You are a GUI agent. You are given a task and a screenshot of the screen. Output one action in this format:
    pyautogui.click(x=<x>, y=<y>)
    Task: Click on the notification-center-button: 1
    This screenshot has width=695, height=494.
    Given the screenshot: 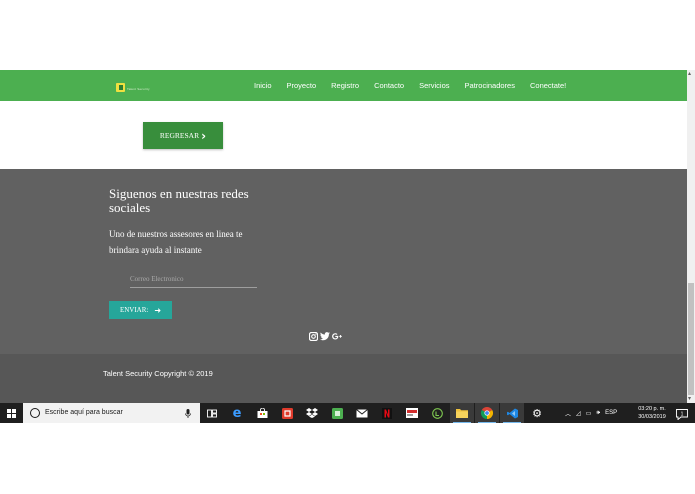 What is the action you would take?
    pyautogui.click(x=682, y=416)
    